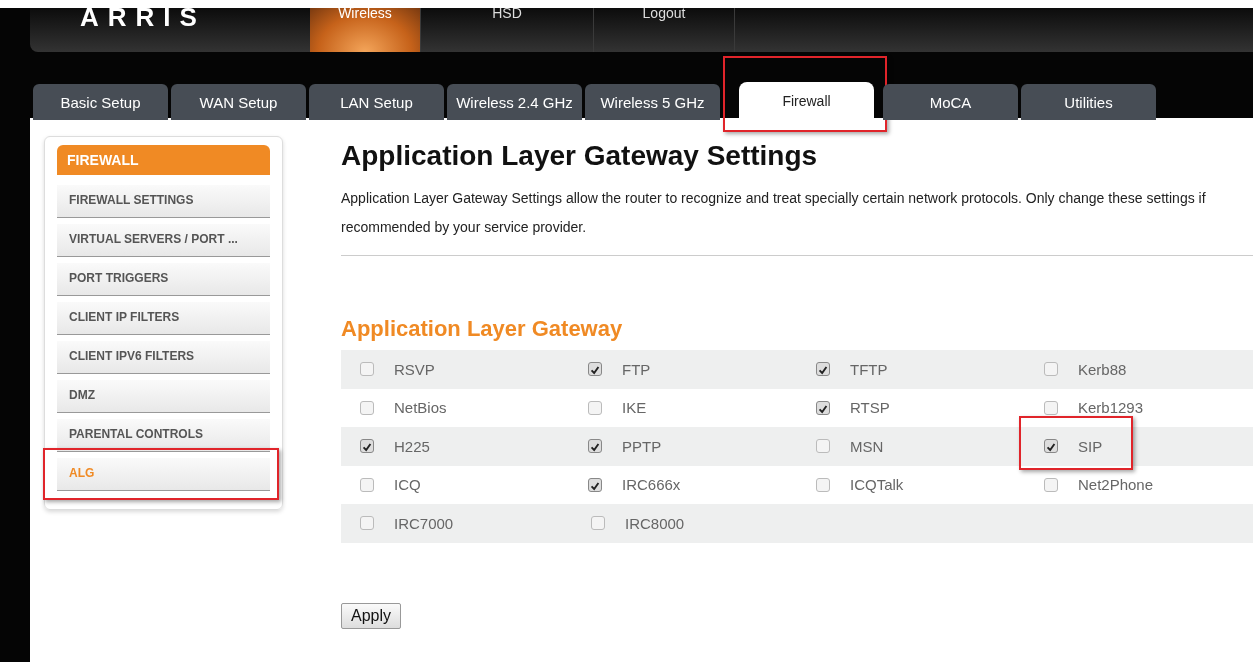  What do you see at coordinates (664, 30) in the screenshot?
I see `nav-item: Logout` at bounding box center [664, 30].